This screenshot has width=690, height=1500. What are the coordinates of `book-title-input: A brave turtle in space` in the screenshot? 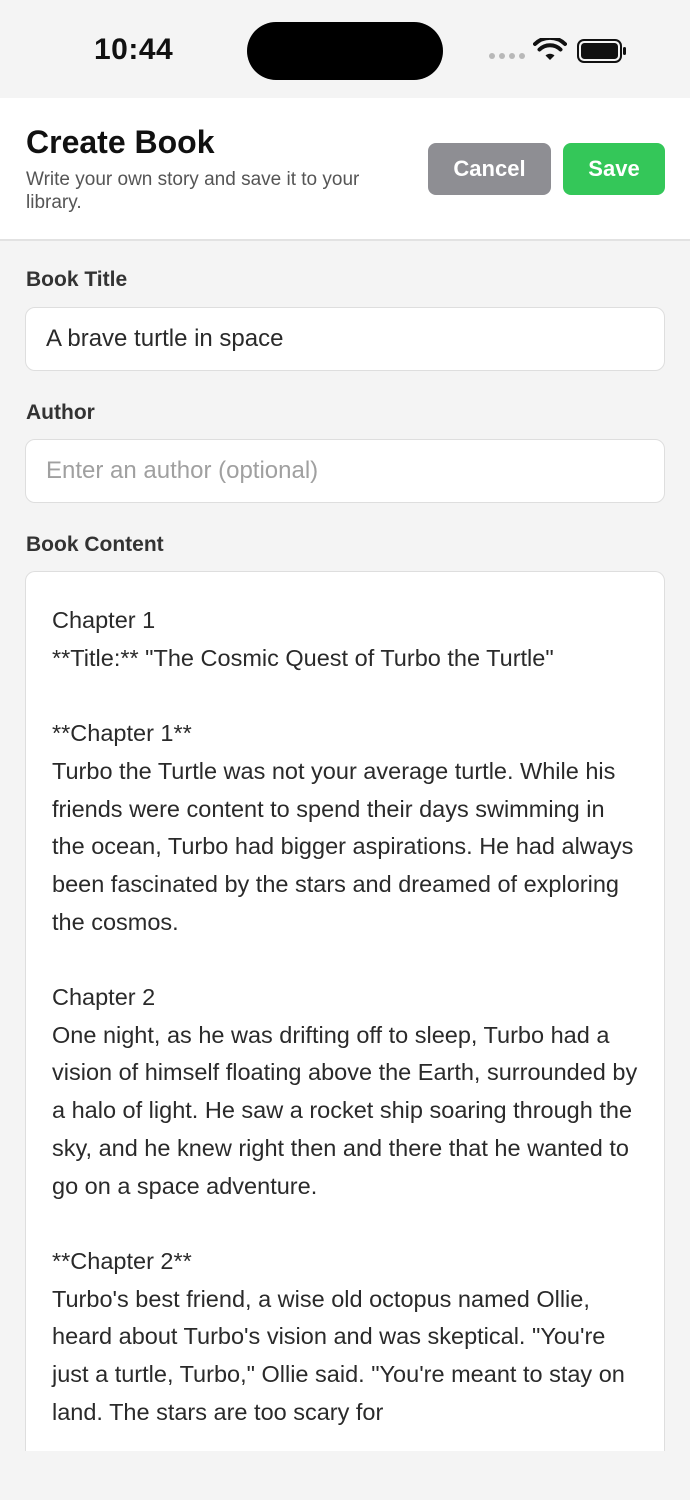 It's located at (345, 339).